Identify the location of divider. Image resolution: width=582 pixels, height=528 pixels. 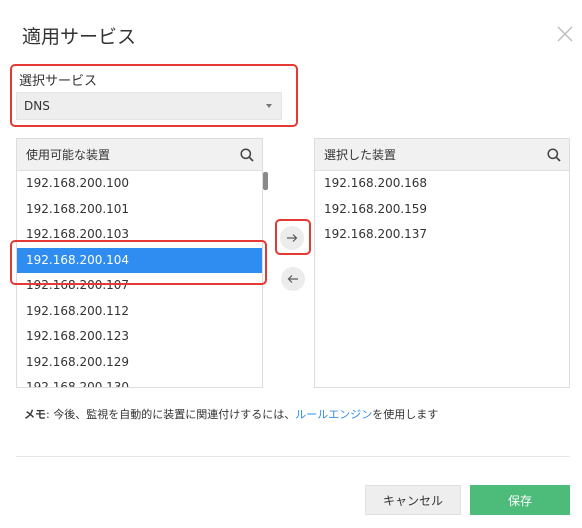
(293, 456).